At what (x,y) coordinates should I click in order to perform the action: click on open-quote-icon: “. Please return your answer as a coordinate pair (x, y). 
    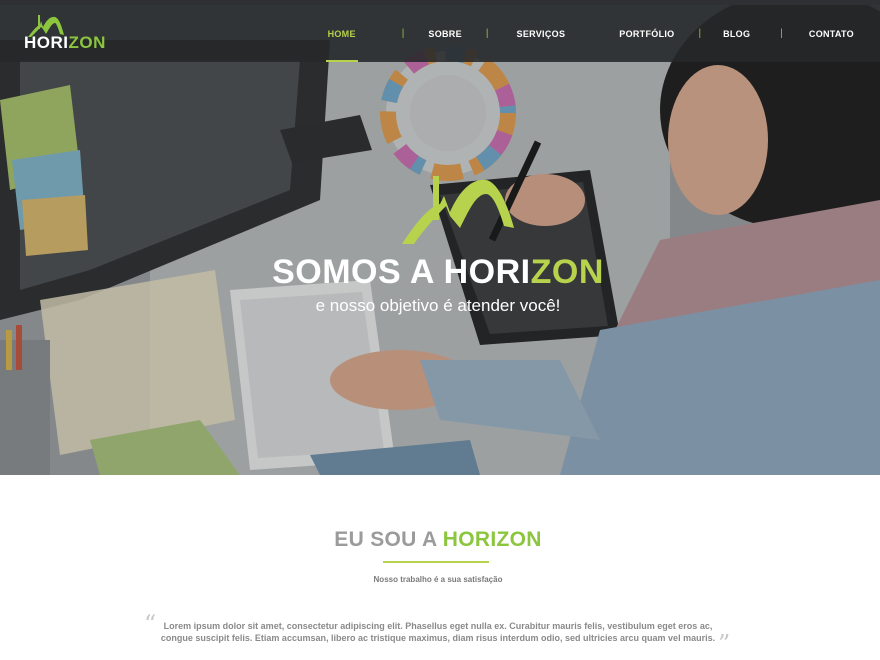
    Looking at the image, I should click on (150, 624).